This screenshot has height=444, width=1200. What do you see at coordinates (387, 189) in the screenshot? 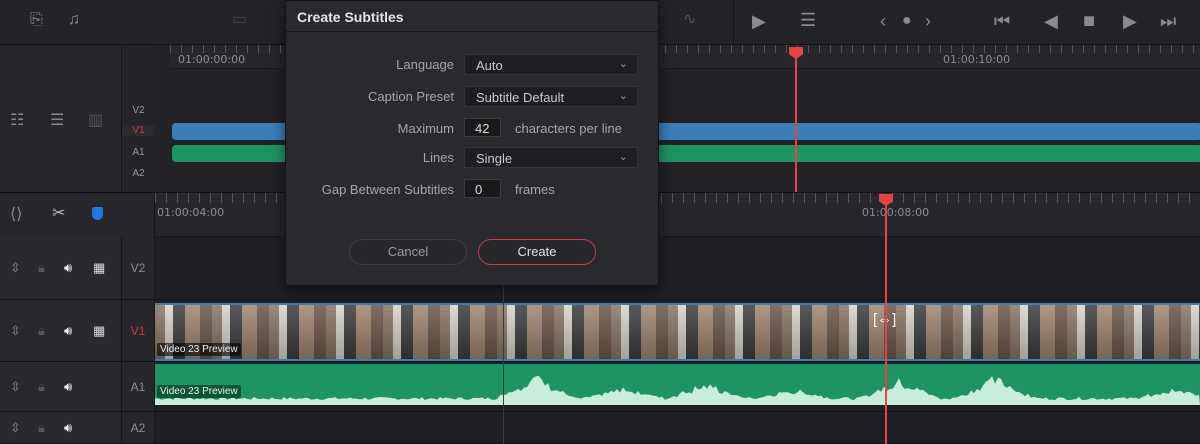
I see `gap-label: Gap Between Subtitles` at bounding box center [387, 189].